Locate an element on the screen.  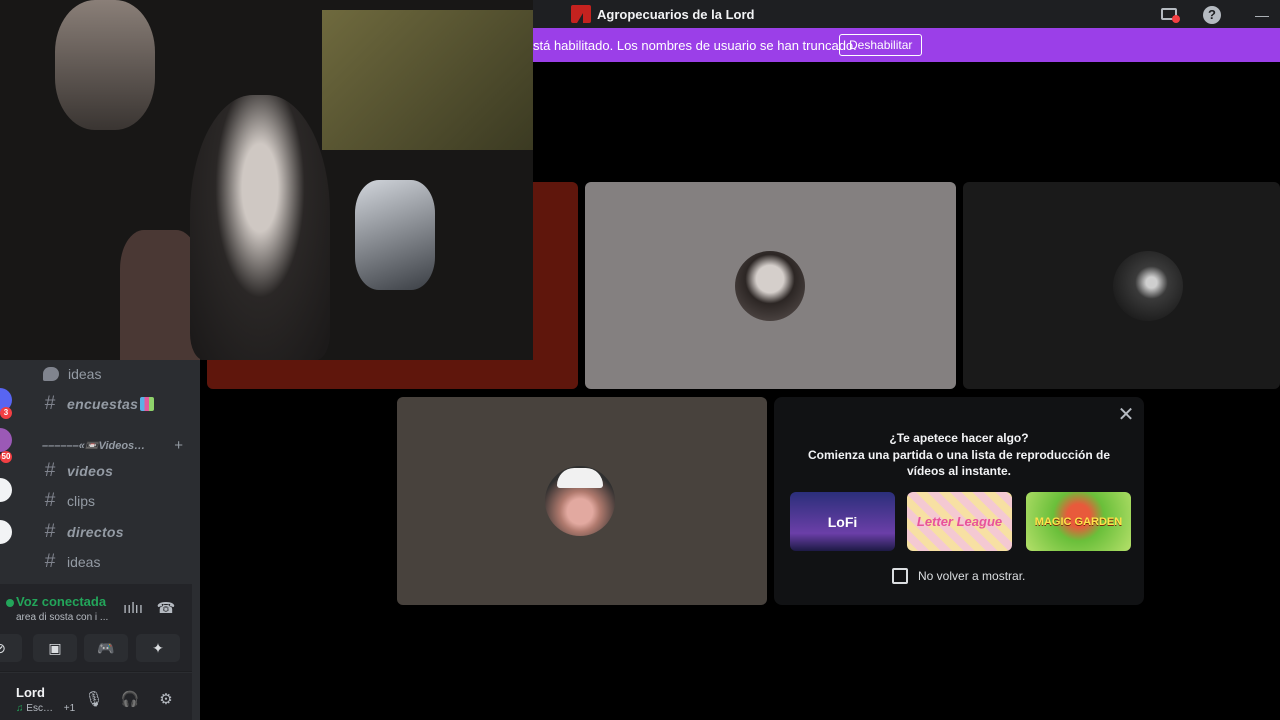
user-panel: Lord ♫ Esc… +1 🎙 🎧 ⚙ is located at coordinates (96, 696).